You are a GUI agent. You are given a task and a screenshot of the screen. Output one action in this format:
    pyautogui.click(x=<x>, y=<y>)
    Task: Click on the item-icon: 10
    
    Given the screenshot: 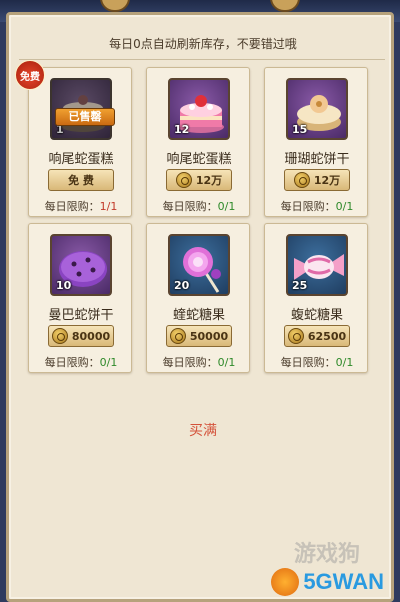 What is the action you would take?
    pyautogui.click(x=81, y=265)
    